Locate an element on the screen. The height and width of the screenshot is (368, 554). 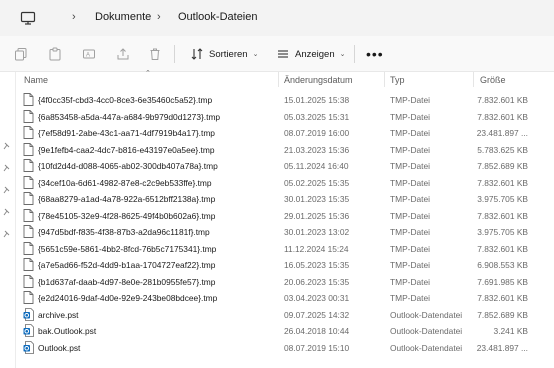
column-header-size: Größe is located at coordinates (493, 80).